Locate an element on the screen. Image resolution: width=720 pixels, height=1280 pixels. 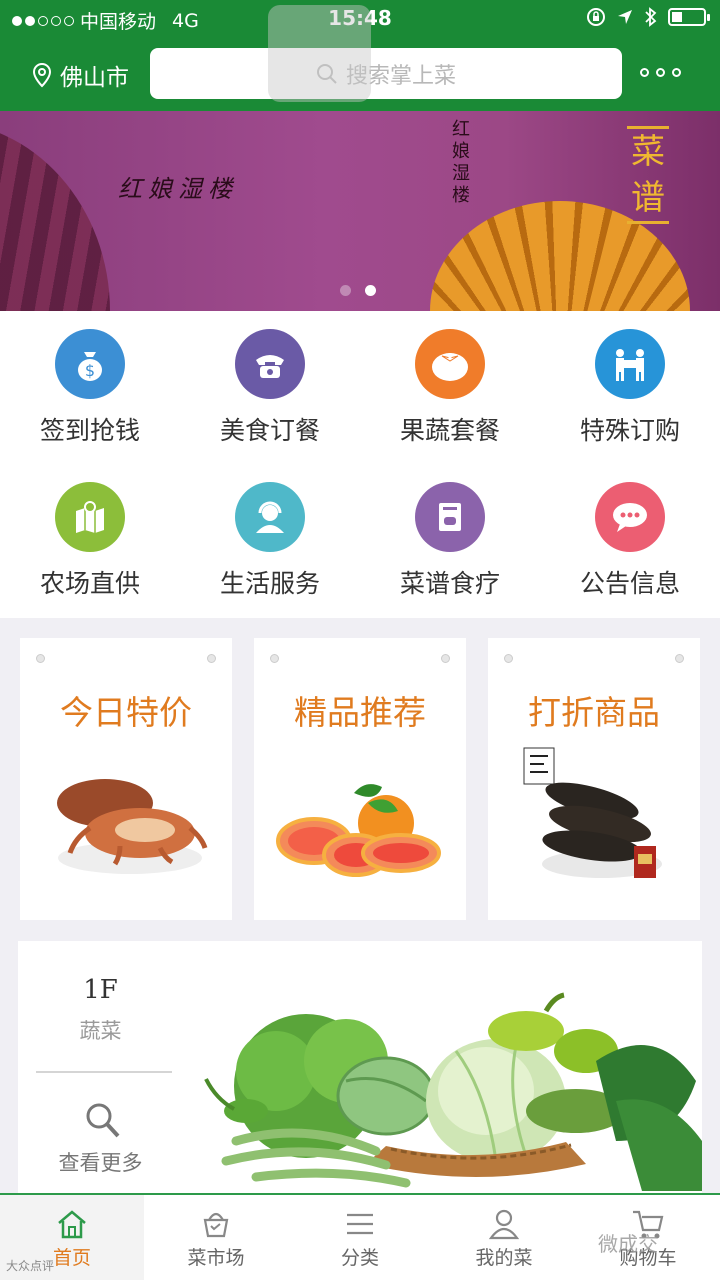
menu-label: 菜谱食疗 is located at coordinates (449, 583).